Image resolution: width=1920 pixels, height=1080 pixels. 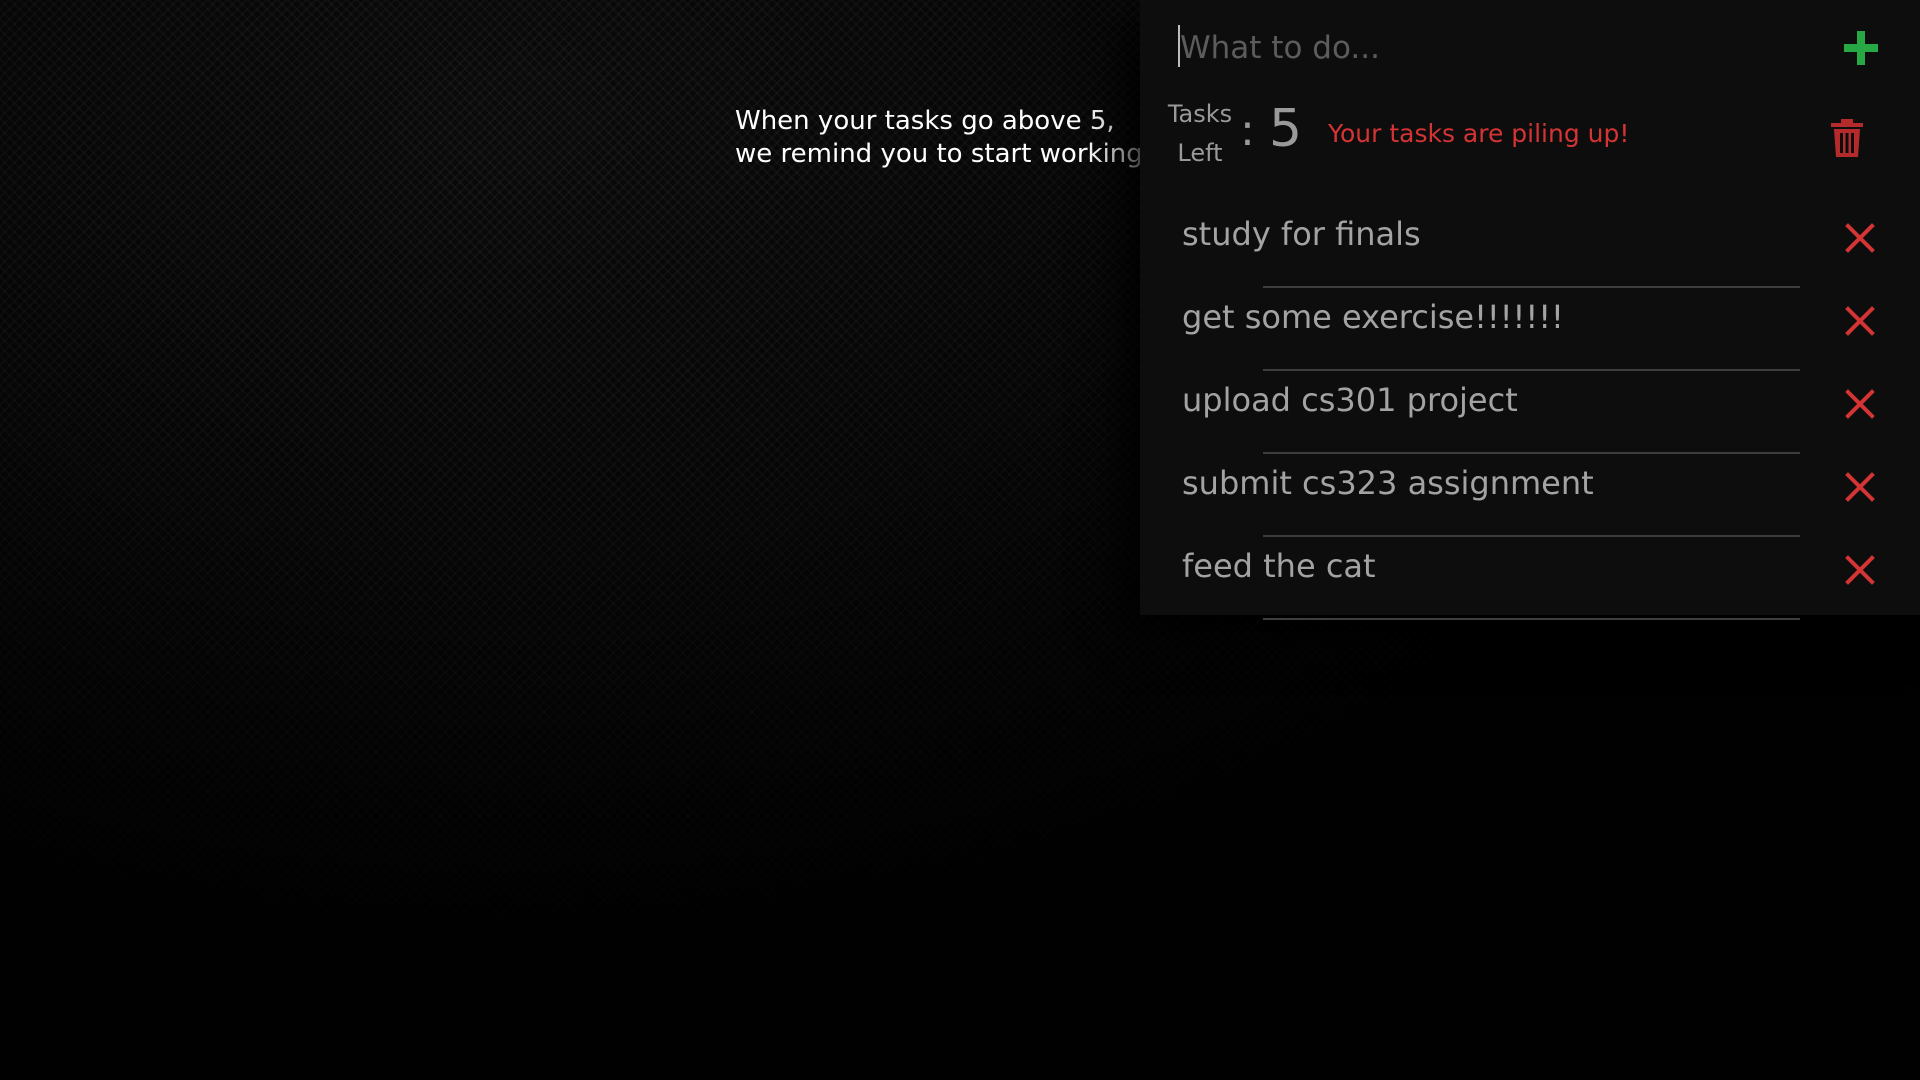 What do you see at coordinates (1200, 153) in the screenshot?
I see `tasks-left-label-line-2: Left` at bounding box center [1200, 153].